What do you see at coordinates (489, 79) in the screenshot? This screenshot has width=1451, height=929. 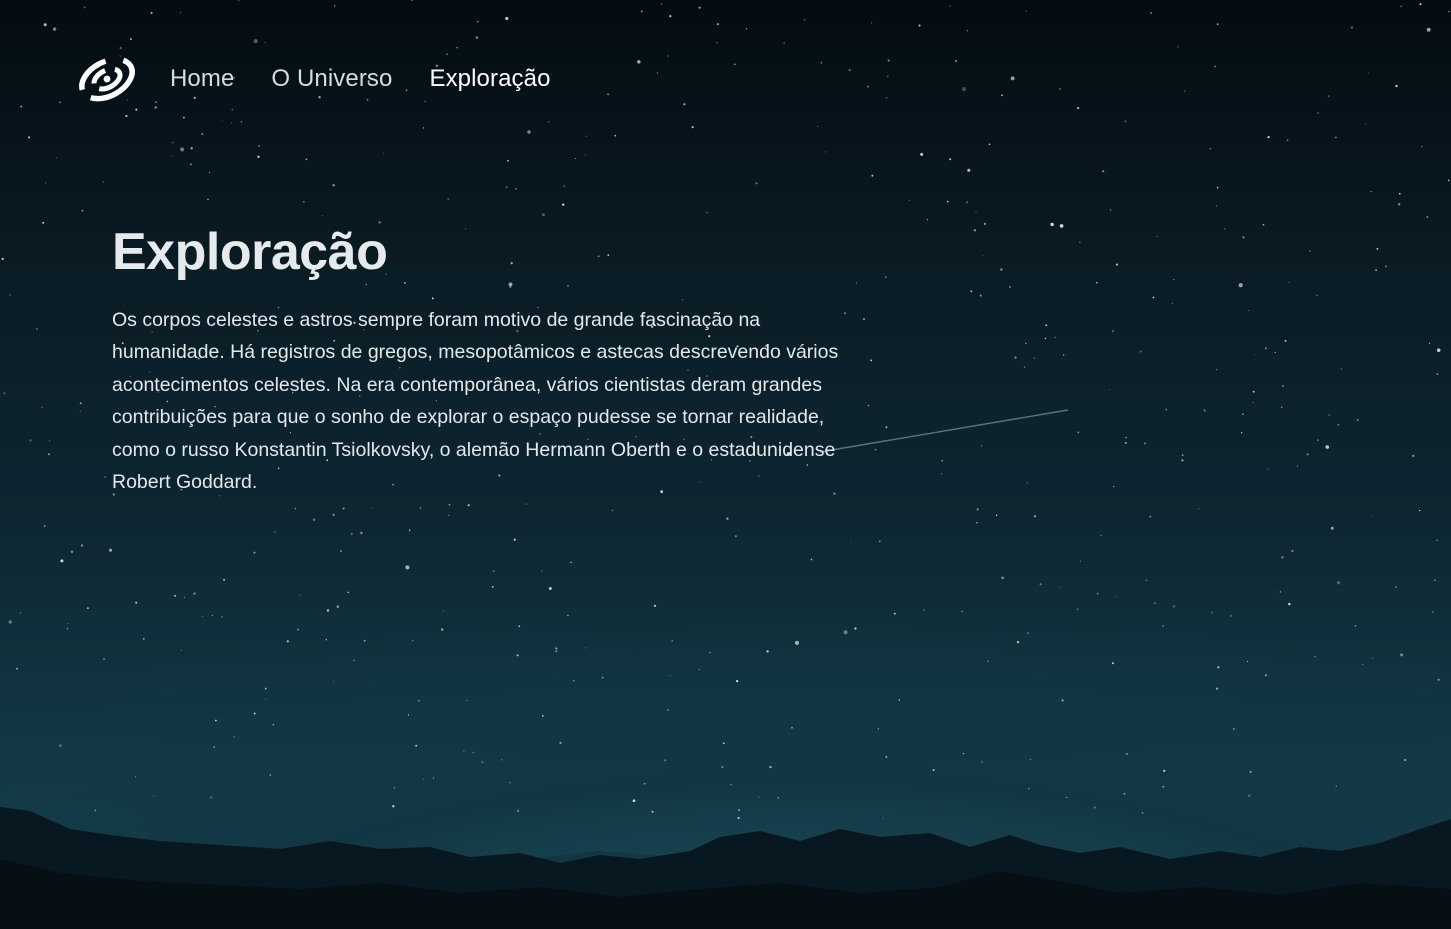 I see `nav-link-exploracao: Exploração` at bounding box center [489, 79].